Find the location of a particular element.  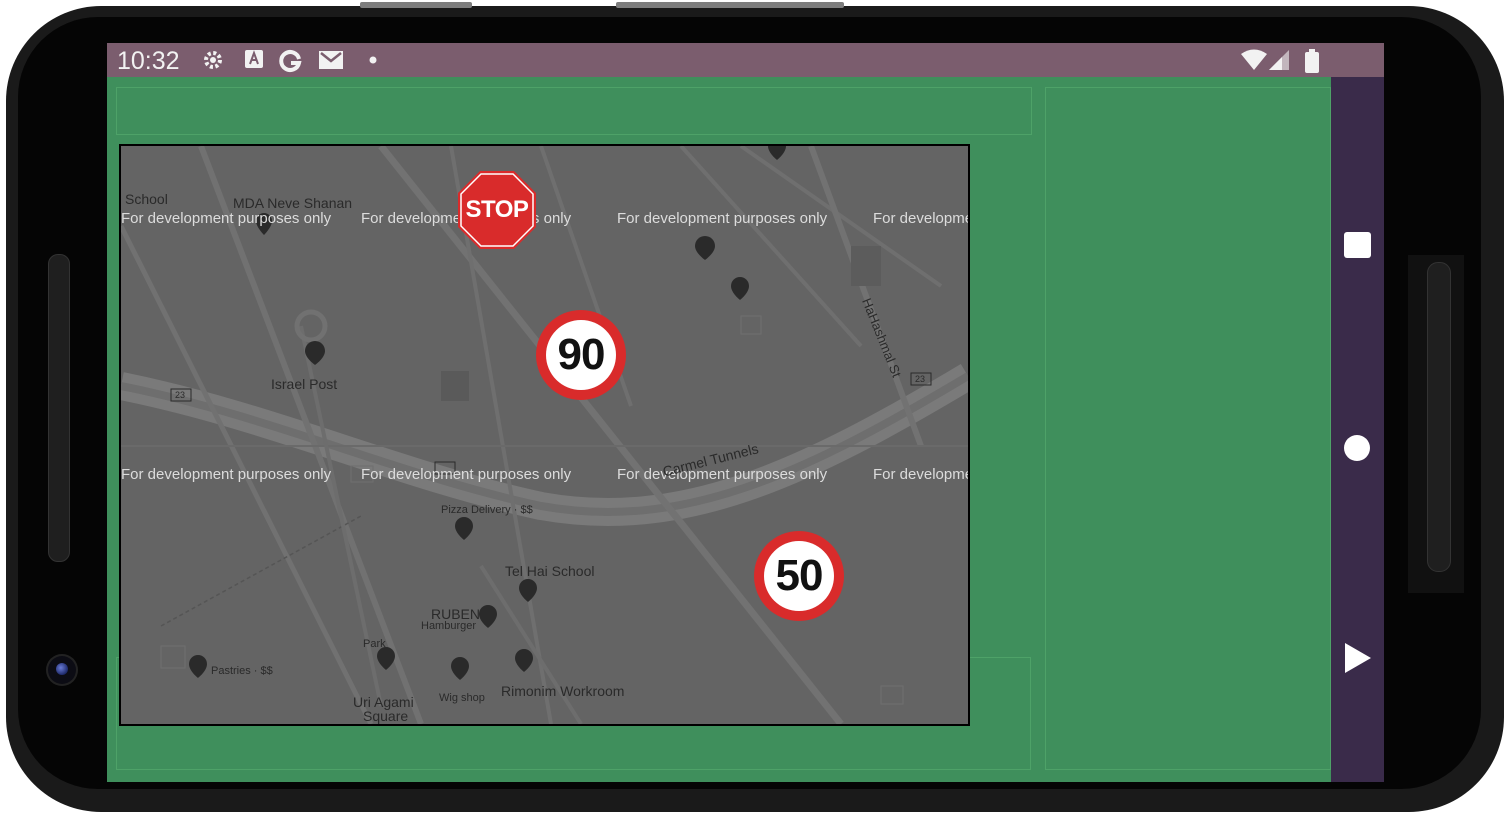

map-label-pastries: Pastries · $$ is located at coordinates (242, 671).